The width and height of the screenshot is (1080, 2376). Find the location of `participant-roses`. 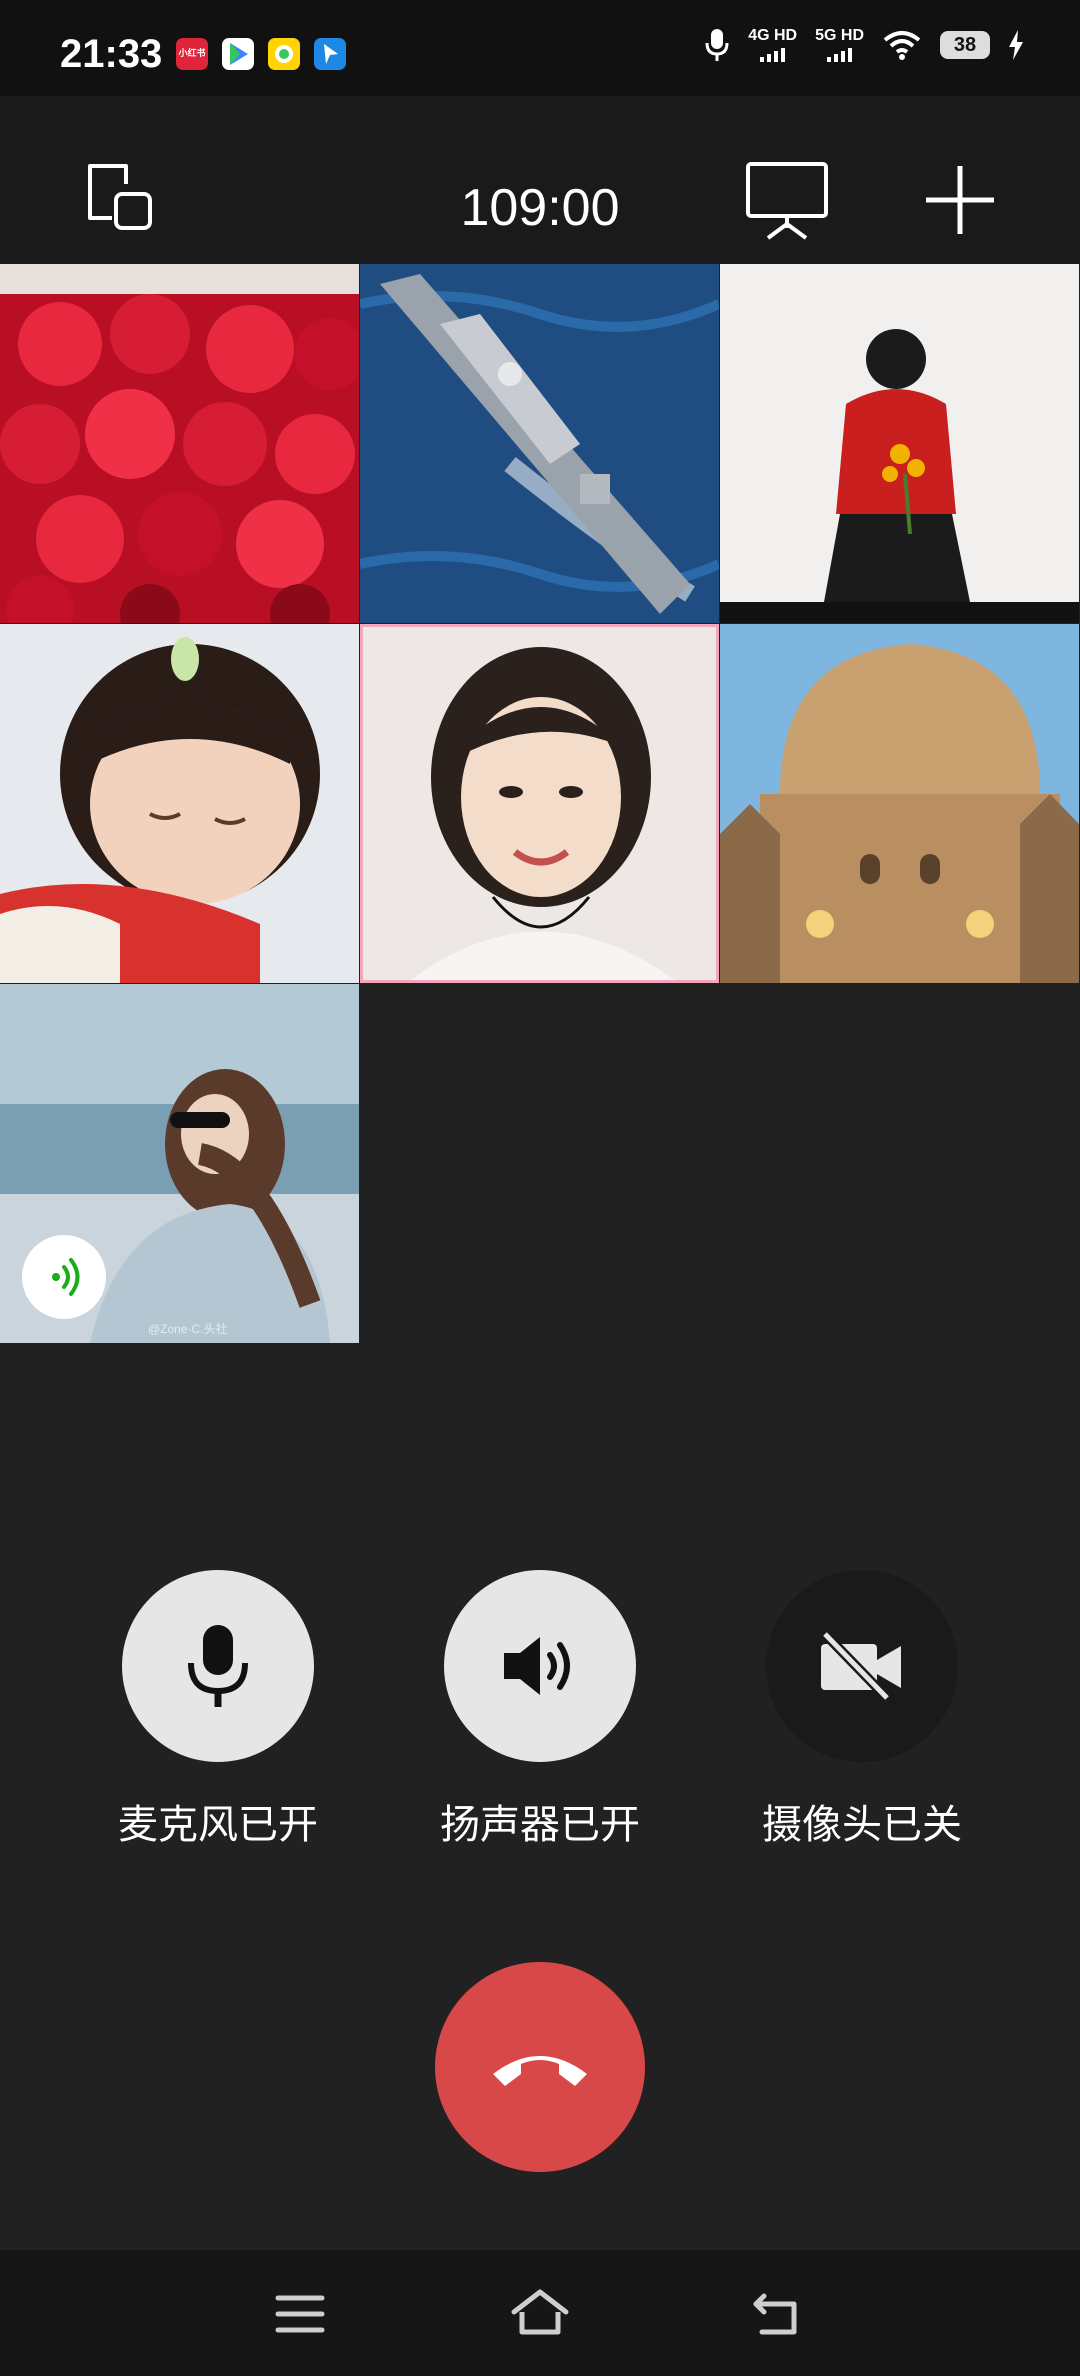

participant-roses is located at coordinates (179, 443).